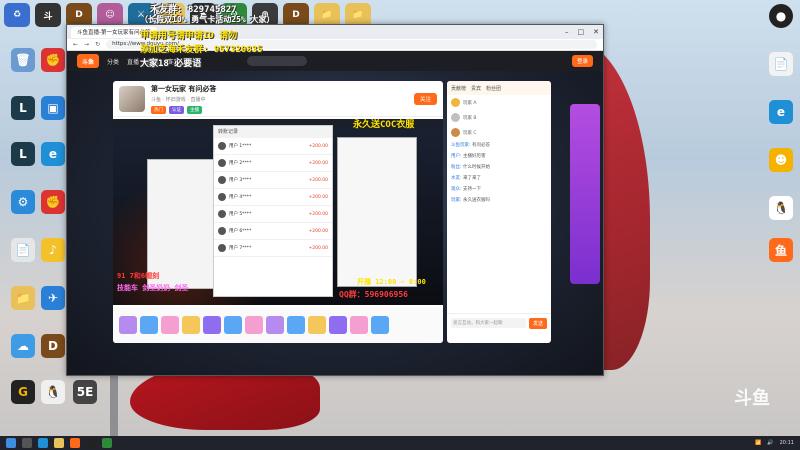 The height and width of the screenshot is (450, 800). Describe the element at coordinates (23, 250) in the screenshot. I see `file-icon: 📄` at that location.